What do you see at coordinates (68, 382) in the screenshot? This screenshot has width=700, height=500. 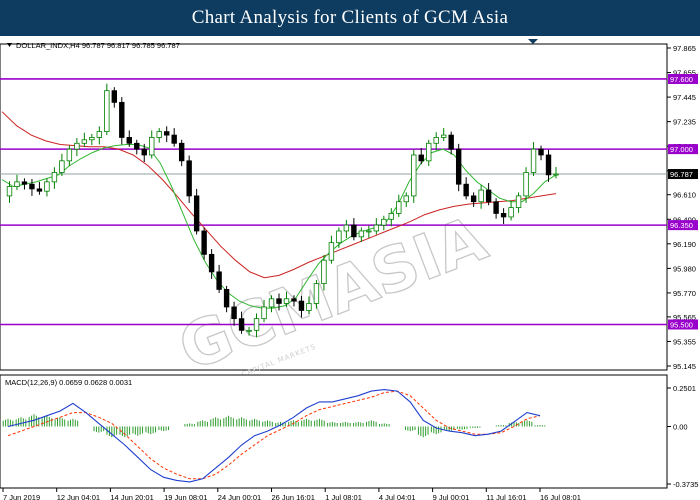 I see `macd-info: MACD(12,26,9) 0.0659 0.0628 0.0031` at bounding box center [68, 382].